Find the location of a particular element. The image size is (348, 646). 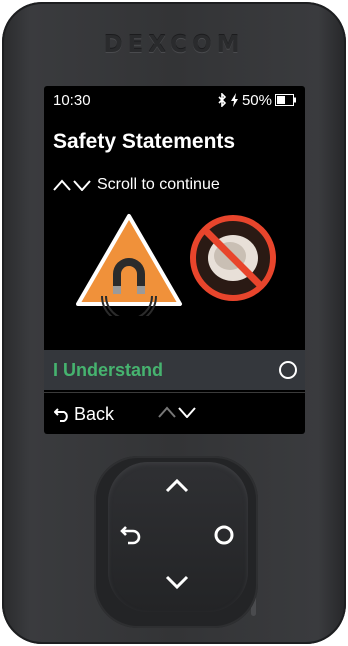

up-down-hint-icon is located at coordinates (177, 412).